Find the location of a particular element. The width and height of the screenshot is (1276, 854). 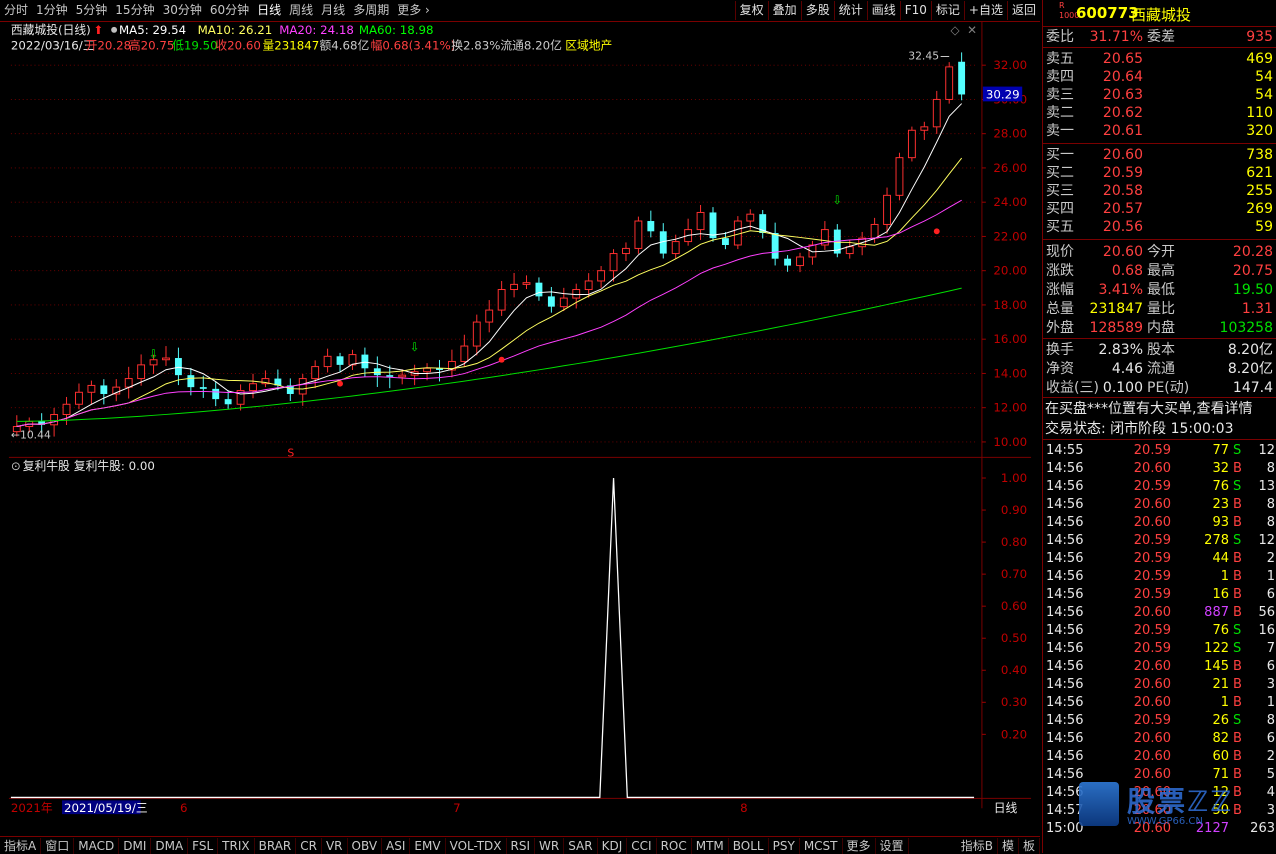

indicator-collapse-icon: ⊙ is located at coordinates (16, 466).